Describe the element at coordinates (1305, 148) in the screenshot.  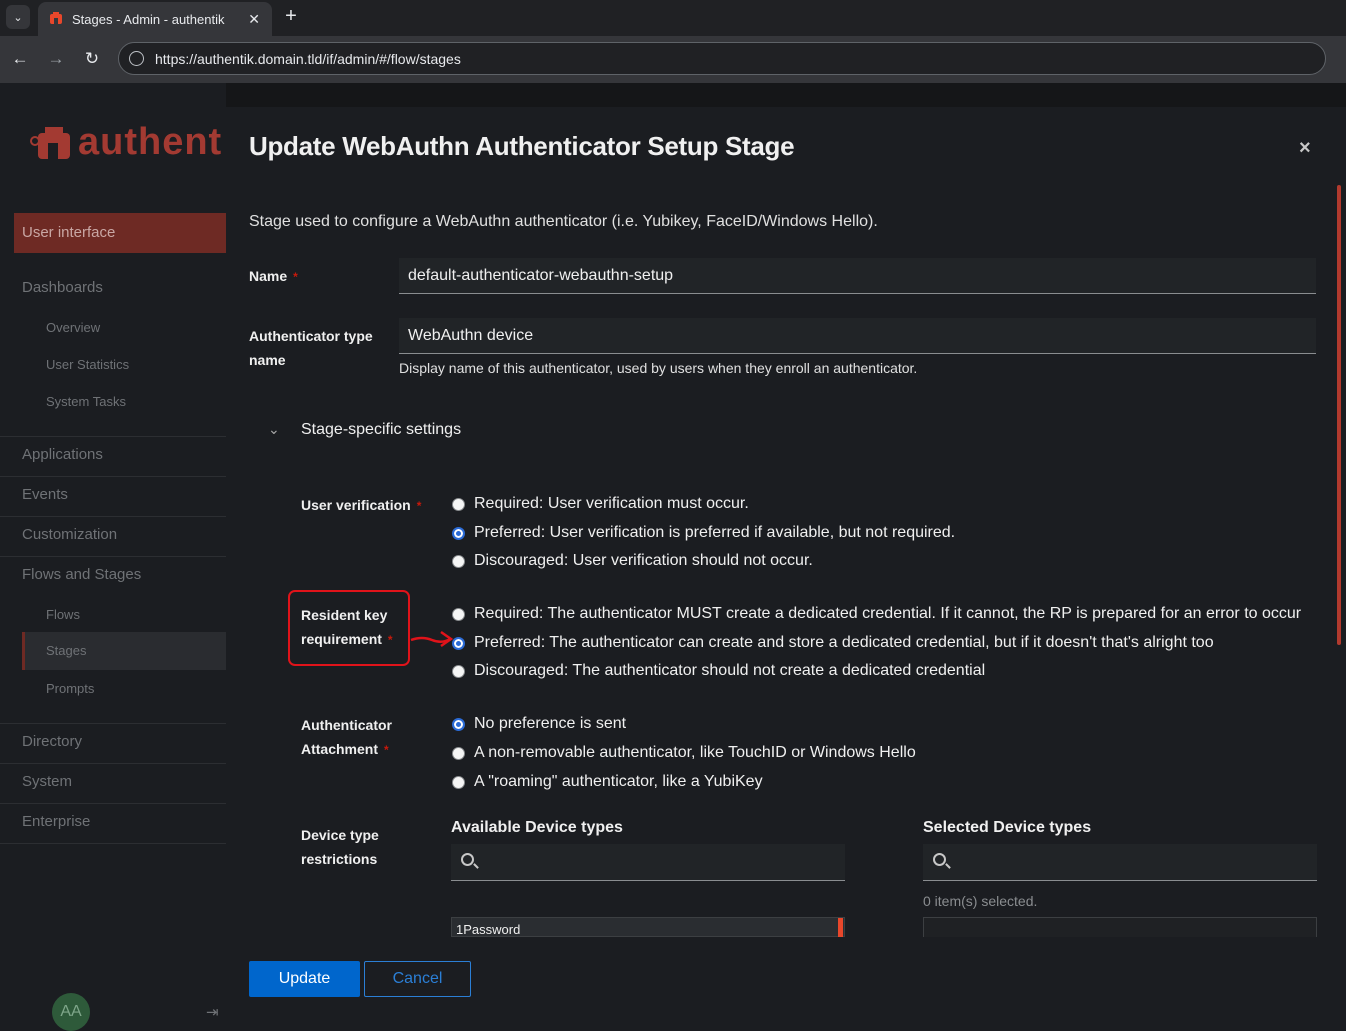
I see `close-icon: ×` at that location.